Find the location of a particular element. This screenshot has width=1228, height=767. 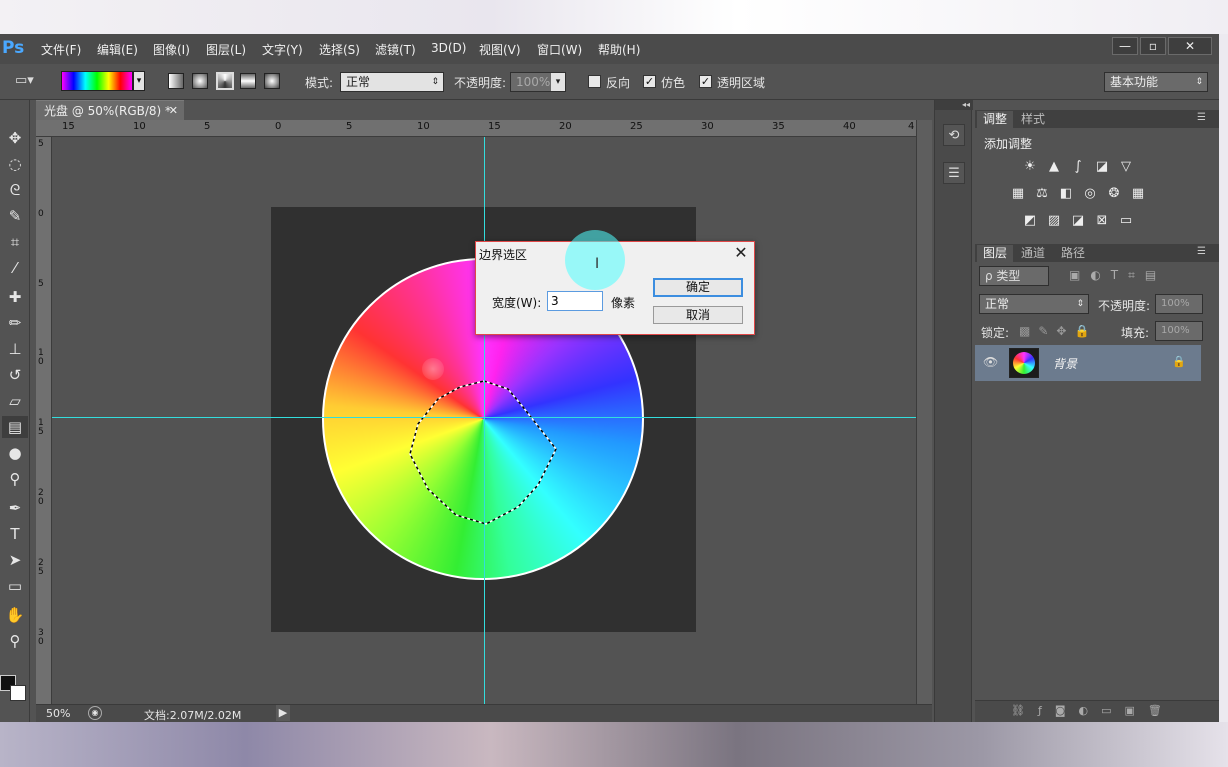

gradient-map-icon: ▭ is located at coordinates (1126, 221).